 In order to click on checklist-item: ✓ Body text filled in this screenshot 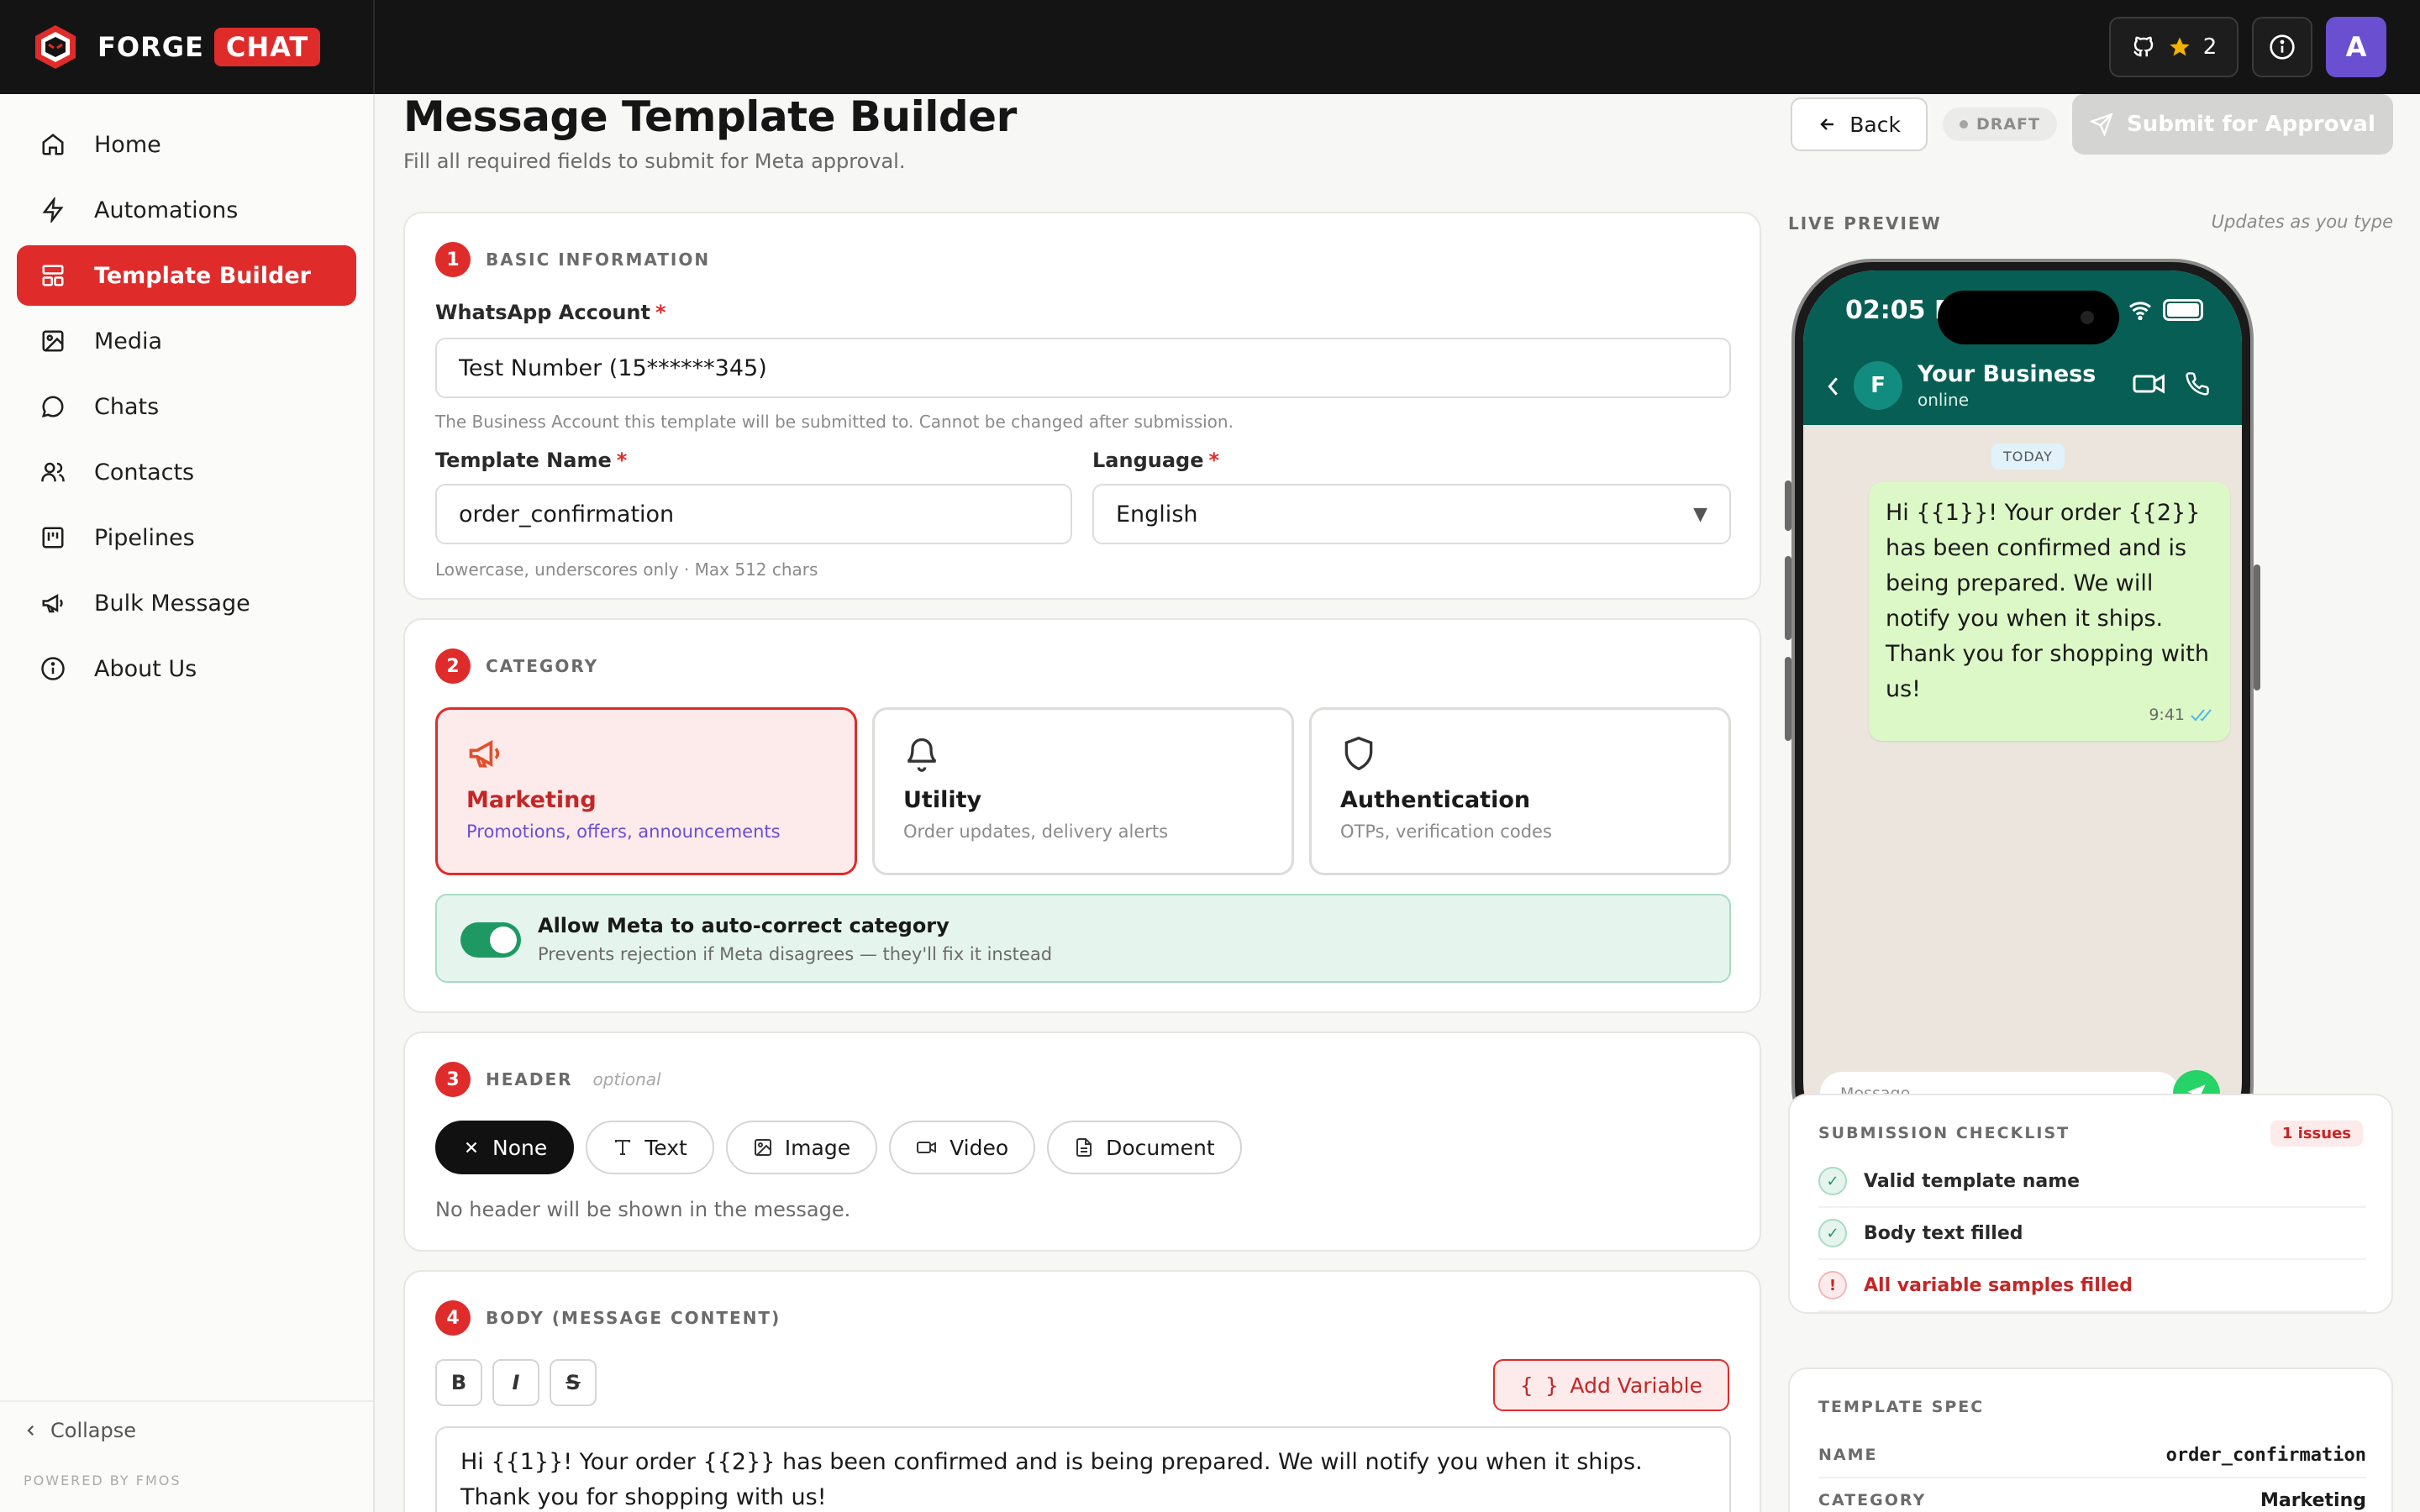, I will do `click(2092, 1234)`.